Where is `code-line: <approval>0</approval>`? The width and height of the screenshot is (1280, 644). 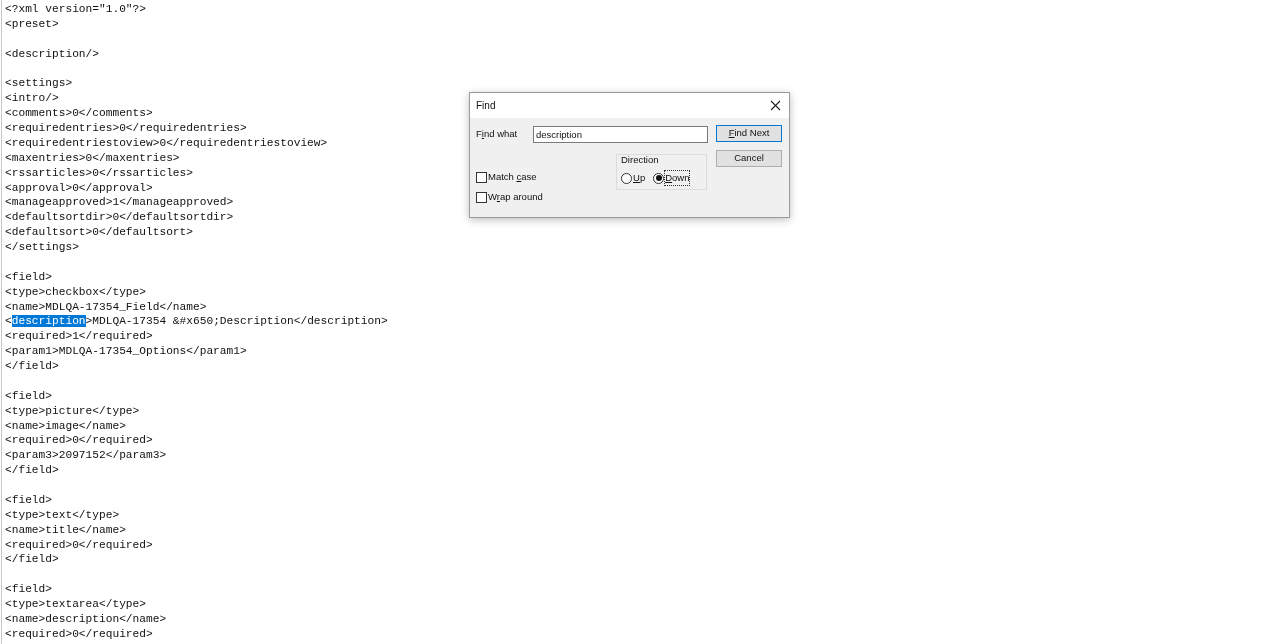
code-line: <approval>0</approval> is located at coordinates (79, 188).